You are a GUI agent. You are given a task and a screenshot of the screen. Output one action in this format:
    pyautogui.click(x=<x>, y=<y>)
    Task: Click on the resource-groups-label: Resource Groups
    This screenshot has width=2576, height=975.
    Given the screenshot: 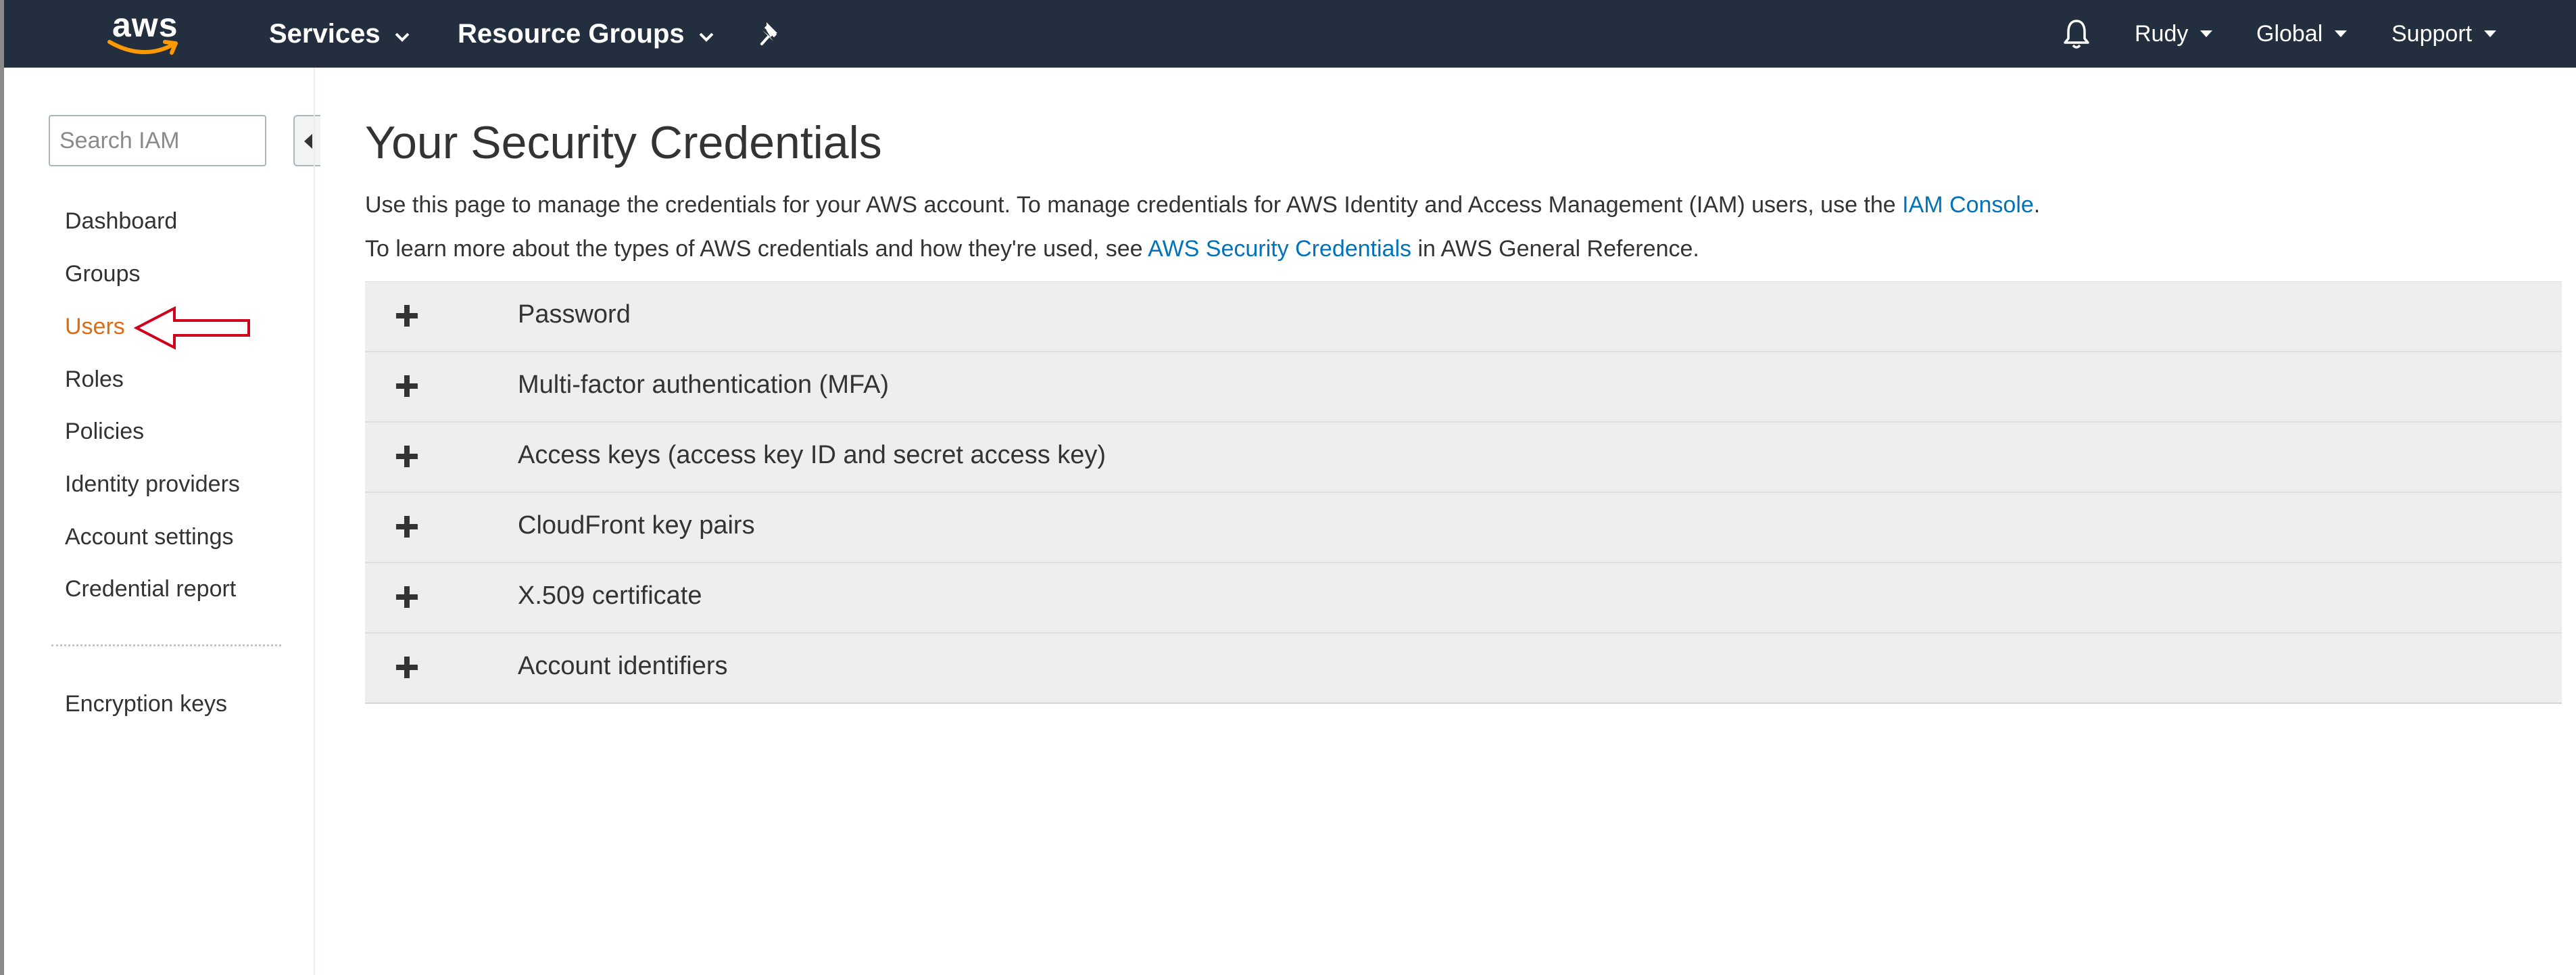 What is the action you would take?
    pyautogui.click(x=571, y=33)
    